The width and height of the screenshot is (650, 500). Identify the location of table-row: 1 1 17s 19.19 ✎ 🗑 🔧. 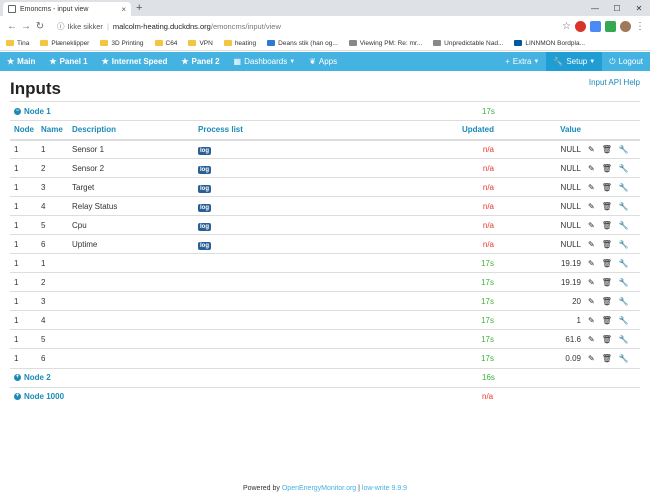
(325, 263).